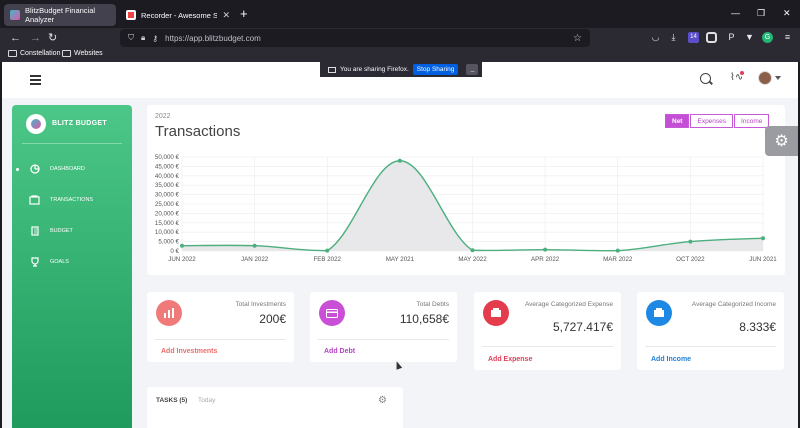 This screenshot has width=800, height=428. I want to click on search-icon, so click(705, 78).